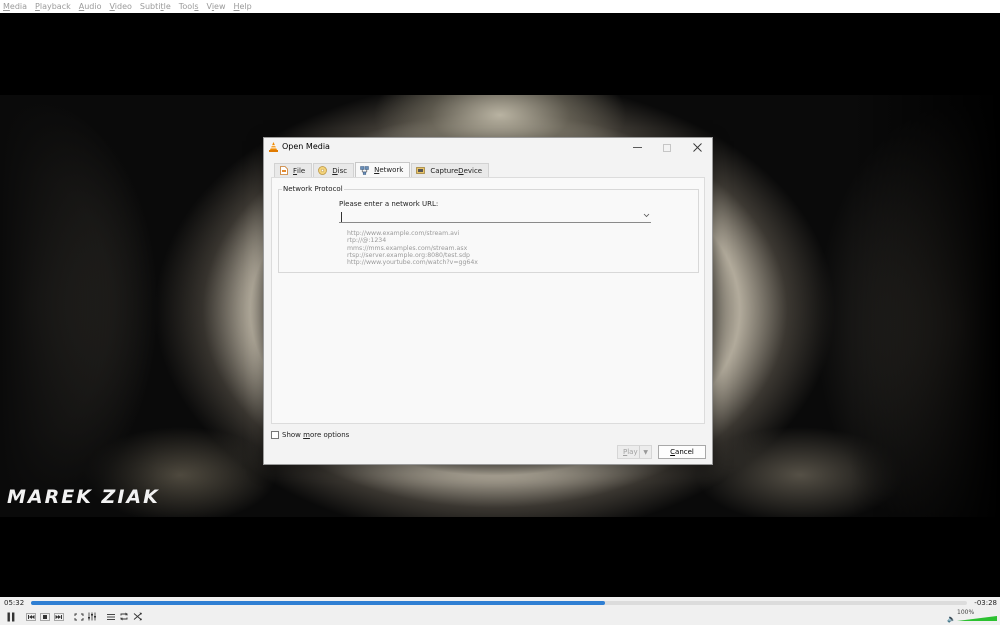 This screenshot has width=1000, height=625. Describe the element at coordinates (643, 452) in the screenshot. I see `play-dropdown-icon: ▼` at that location.